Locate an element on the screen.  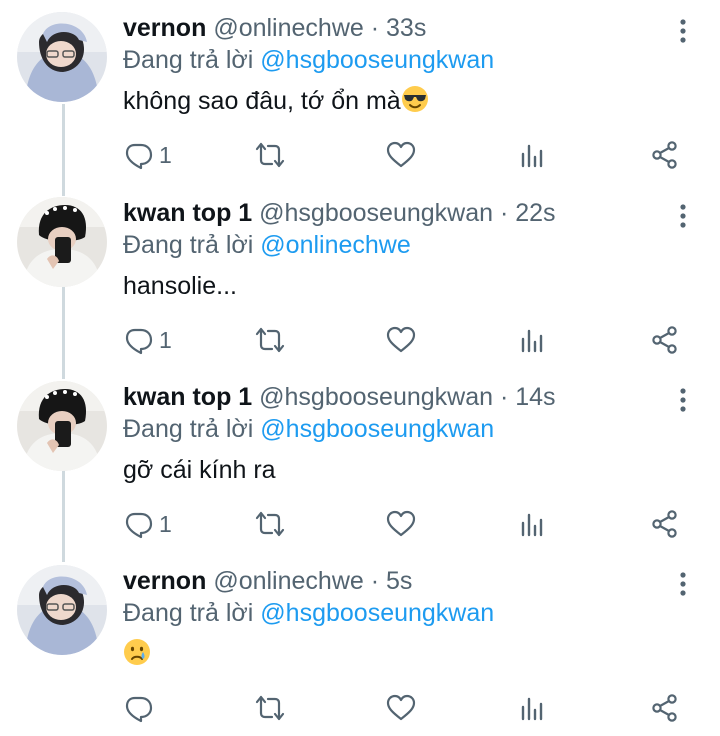
reply-button is located at coordinates (141, 708).